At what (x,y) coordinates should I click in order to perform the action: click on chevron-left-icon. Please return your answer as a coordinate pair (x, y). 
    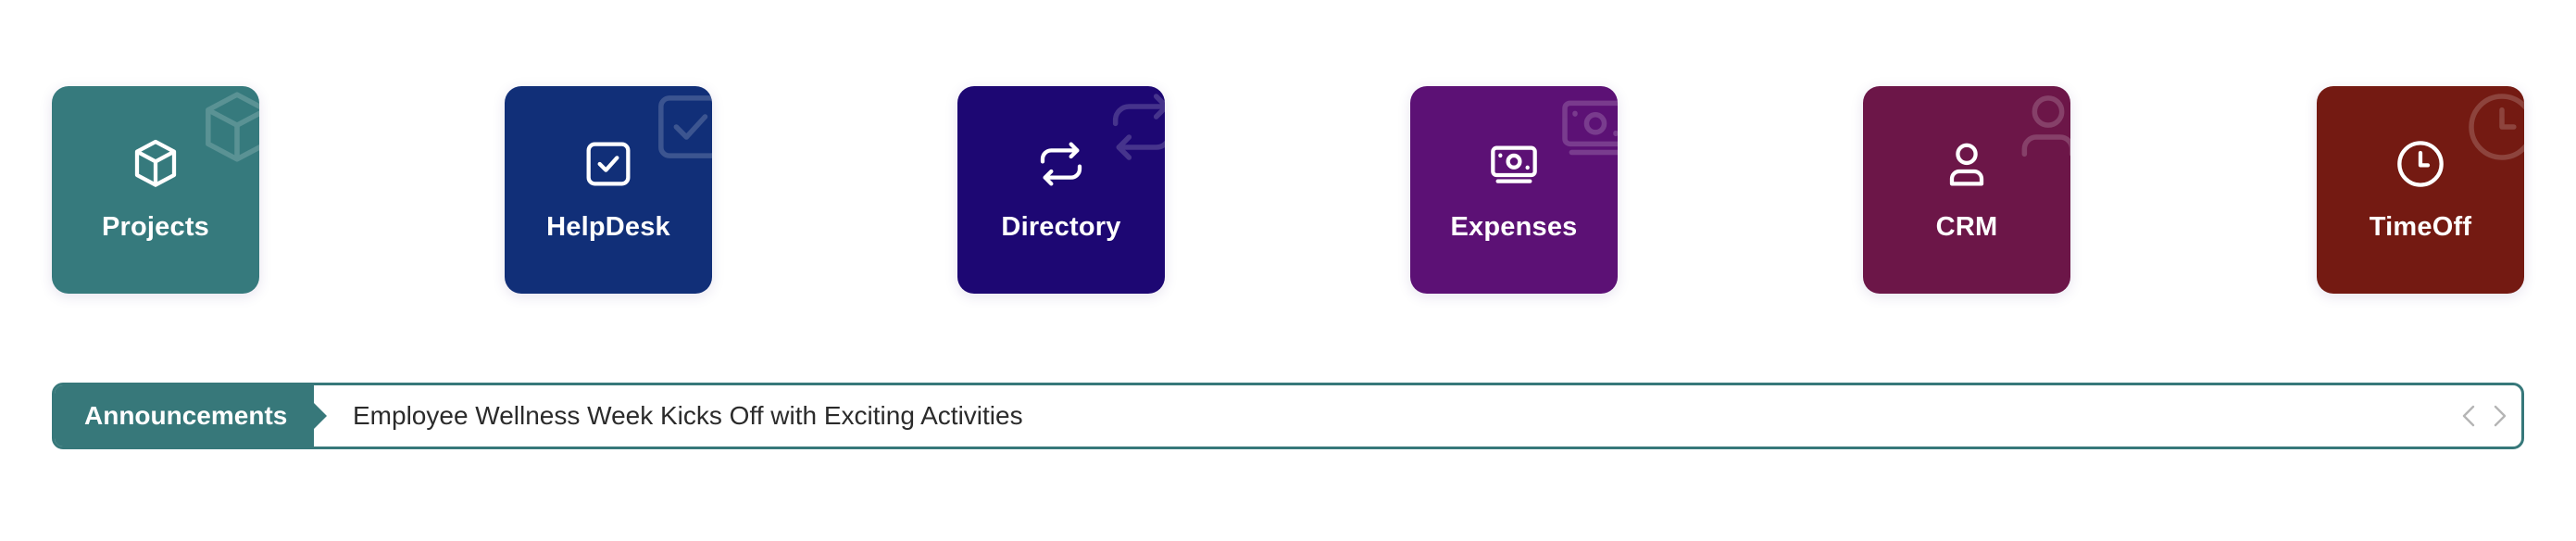
    Looking at the image, I should click on (2469, 416).